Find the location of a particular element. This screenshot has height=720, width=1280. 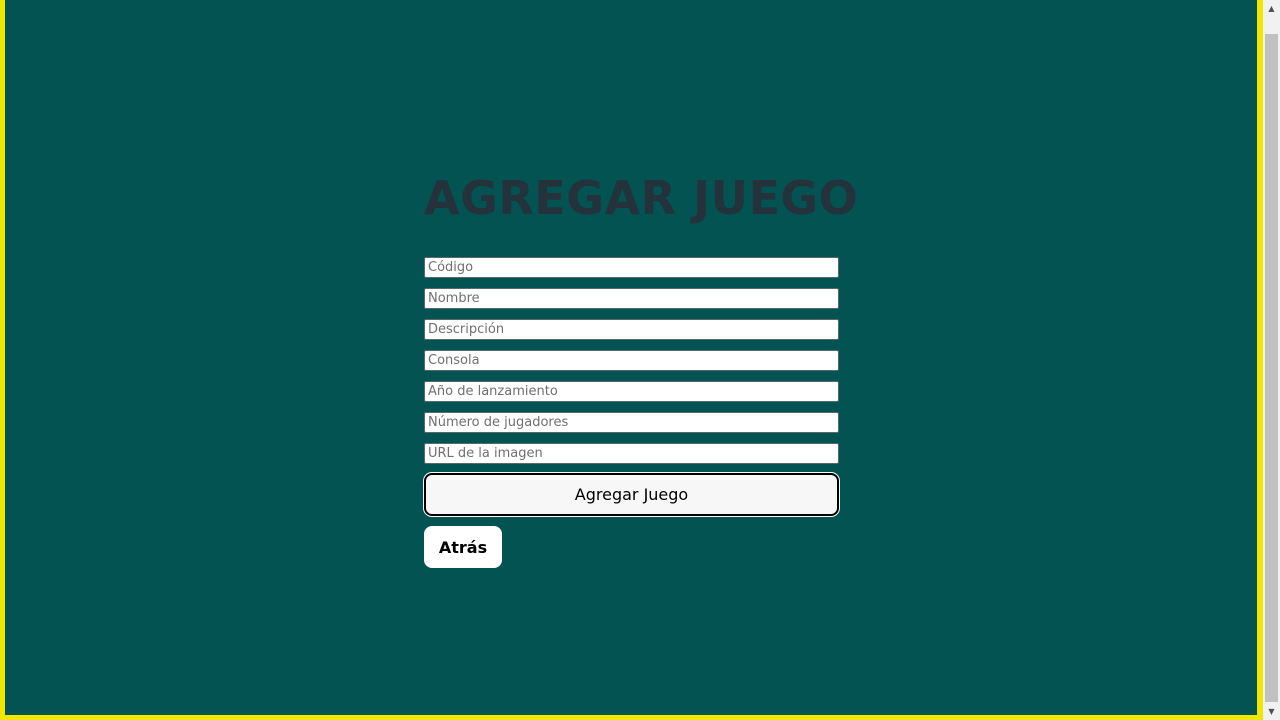

form-fields is located at coordinates (631, 365).